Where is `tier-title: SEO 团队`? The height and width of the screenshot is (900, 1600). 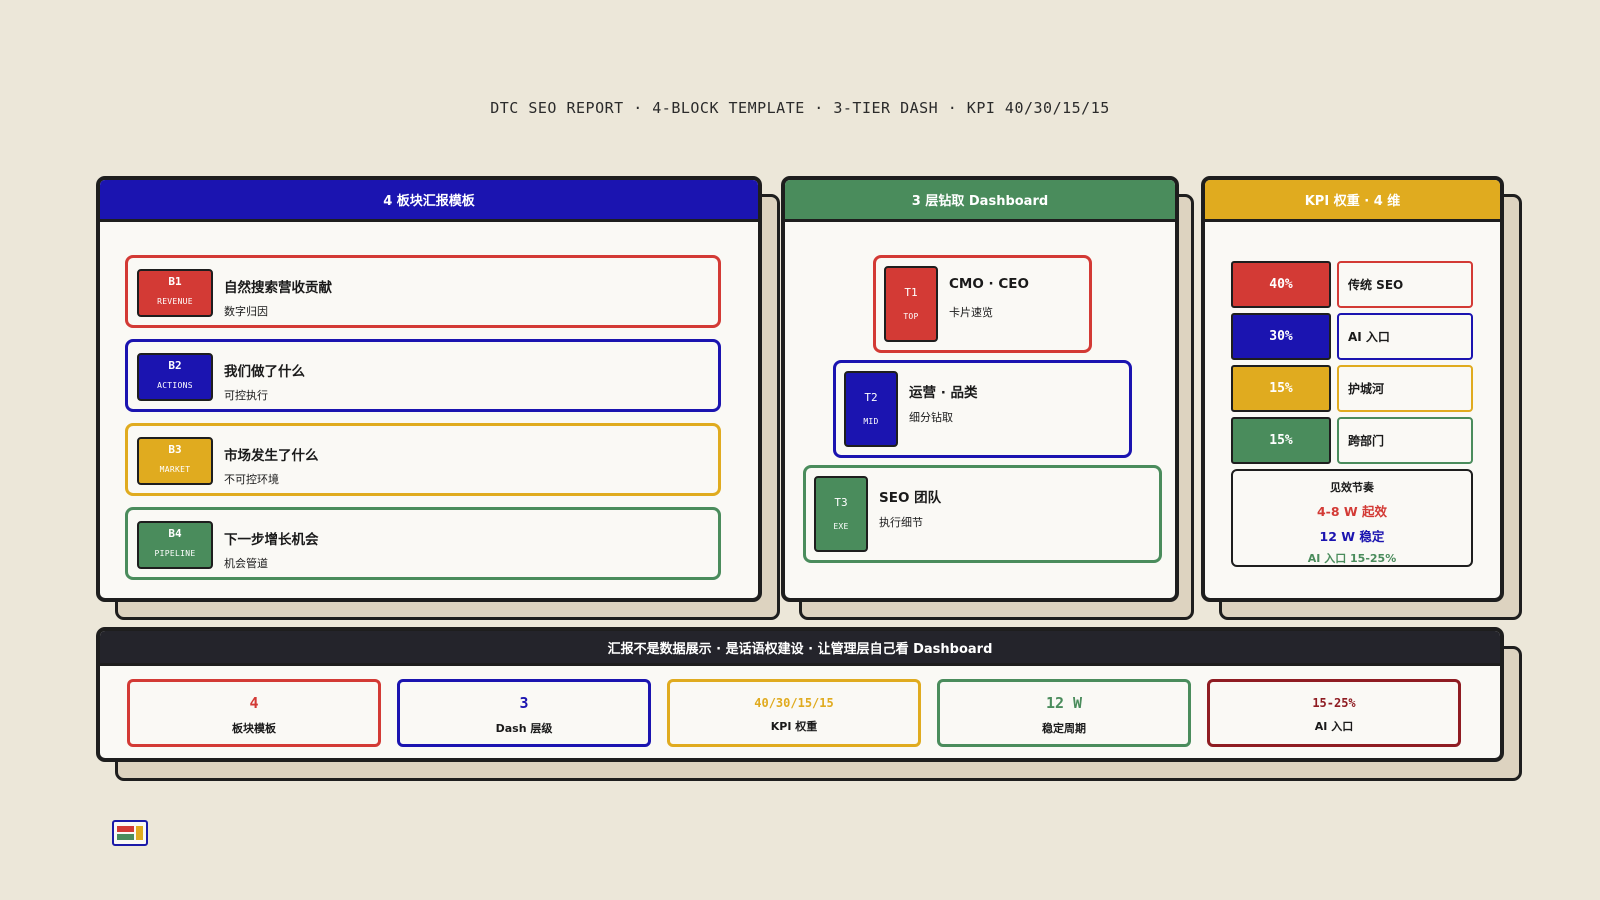
tier-title: SEO 团队 is located at coordinates (910, 498).